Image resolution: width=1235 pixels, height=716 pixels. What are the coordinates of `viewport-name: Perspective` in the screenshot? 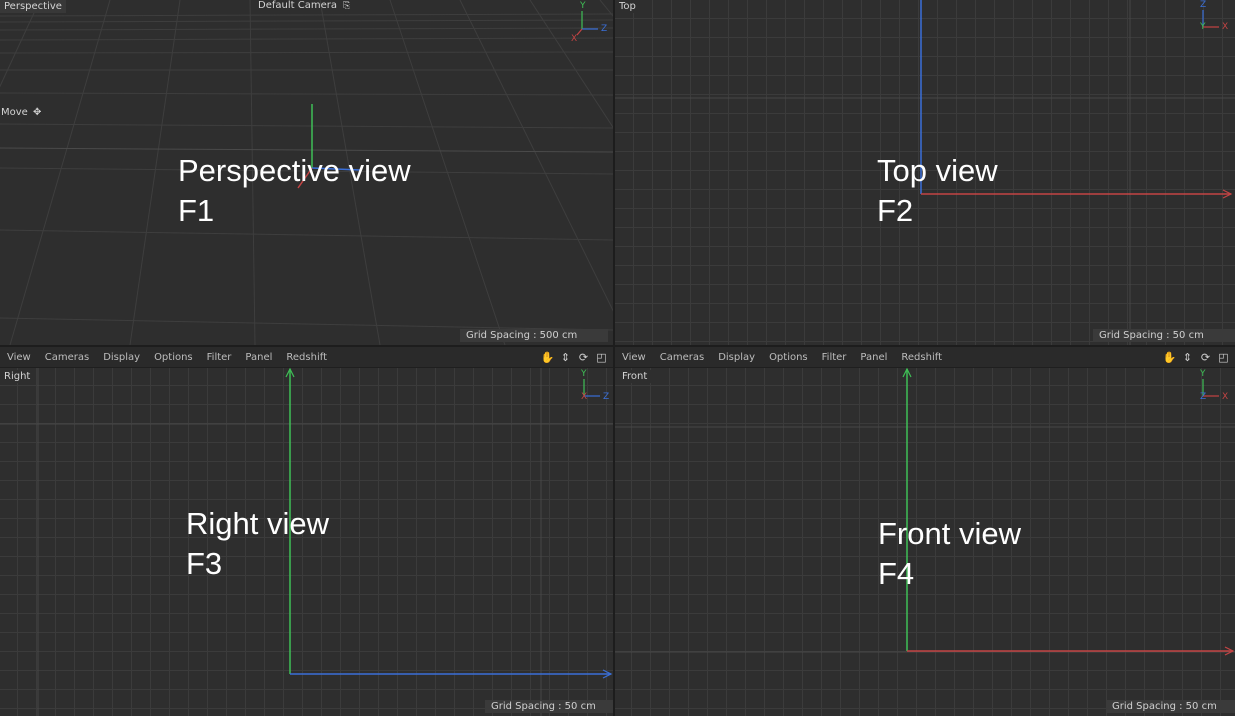 It's located at (33, 6).